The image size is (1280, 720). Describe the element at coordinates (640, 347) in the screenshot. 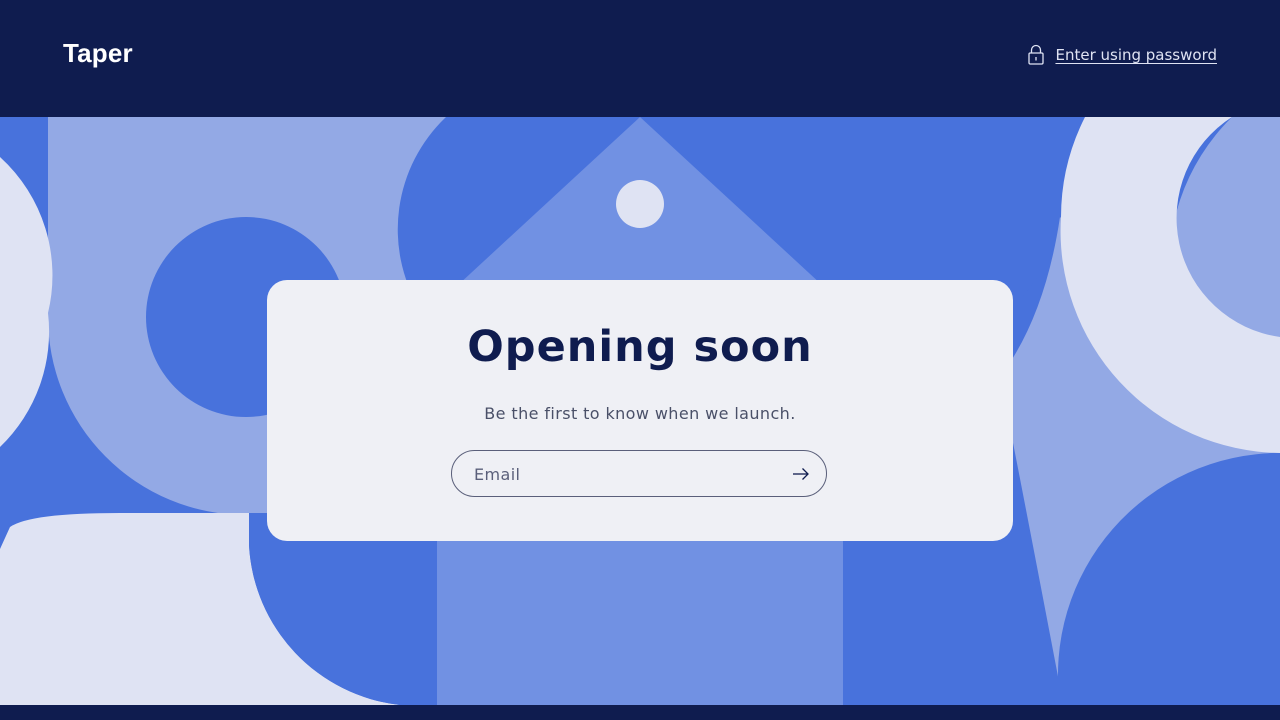

I see `page-title: Opening soon` at that location.